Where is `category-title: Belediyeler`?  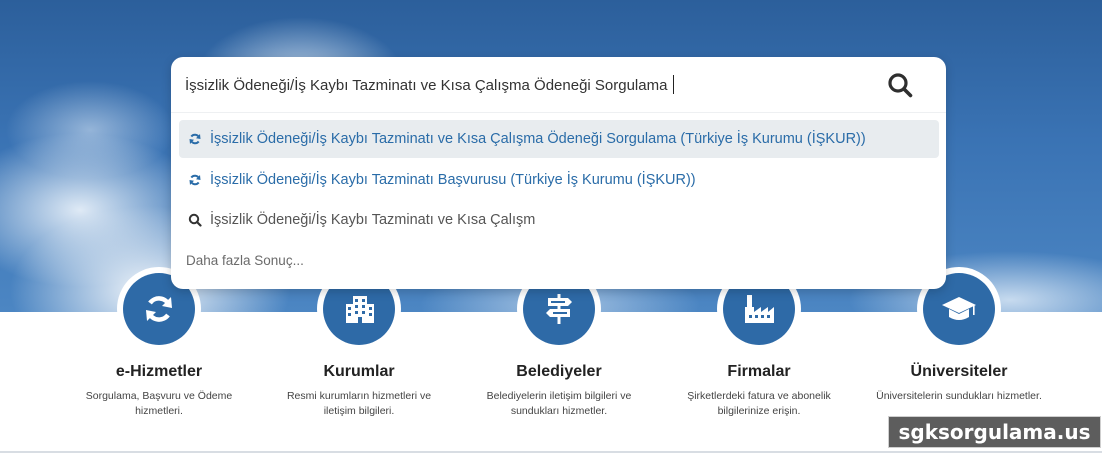 category-title: Belediyeler is located at coordinates (559, 371).